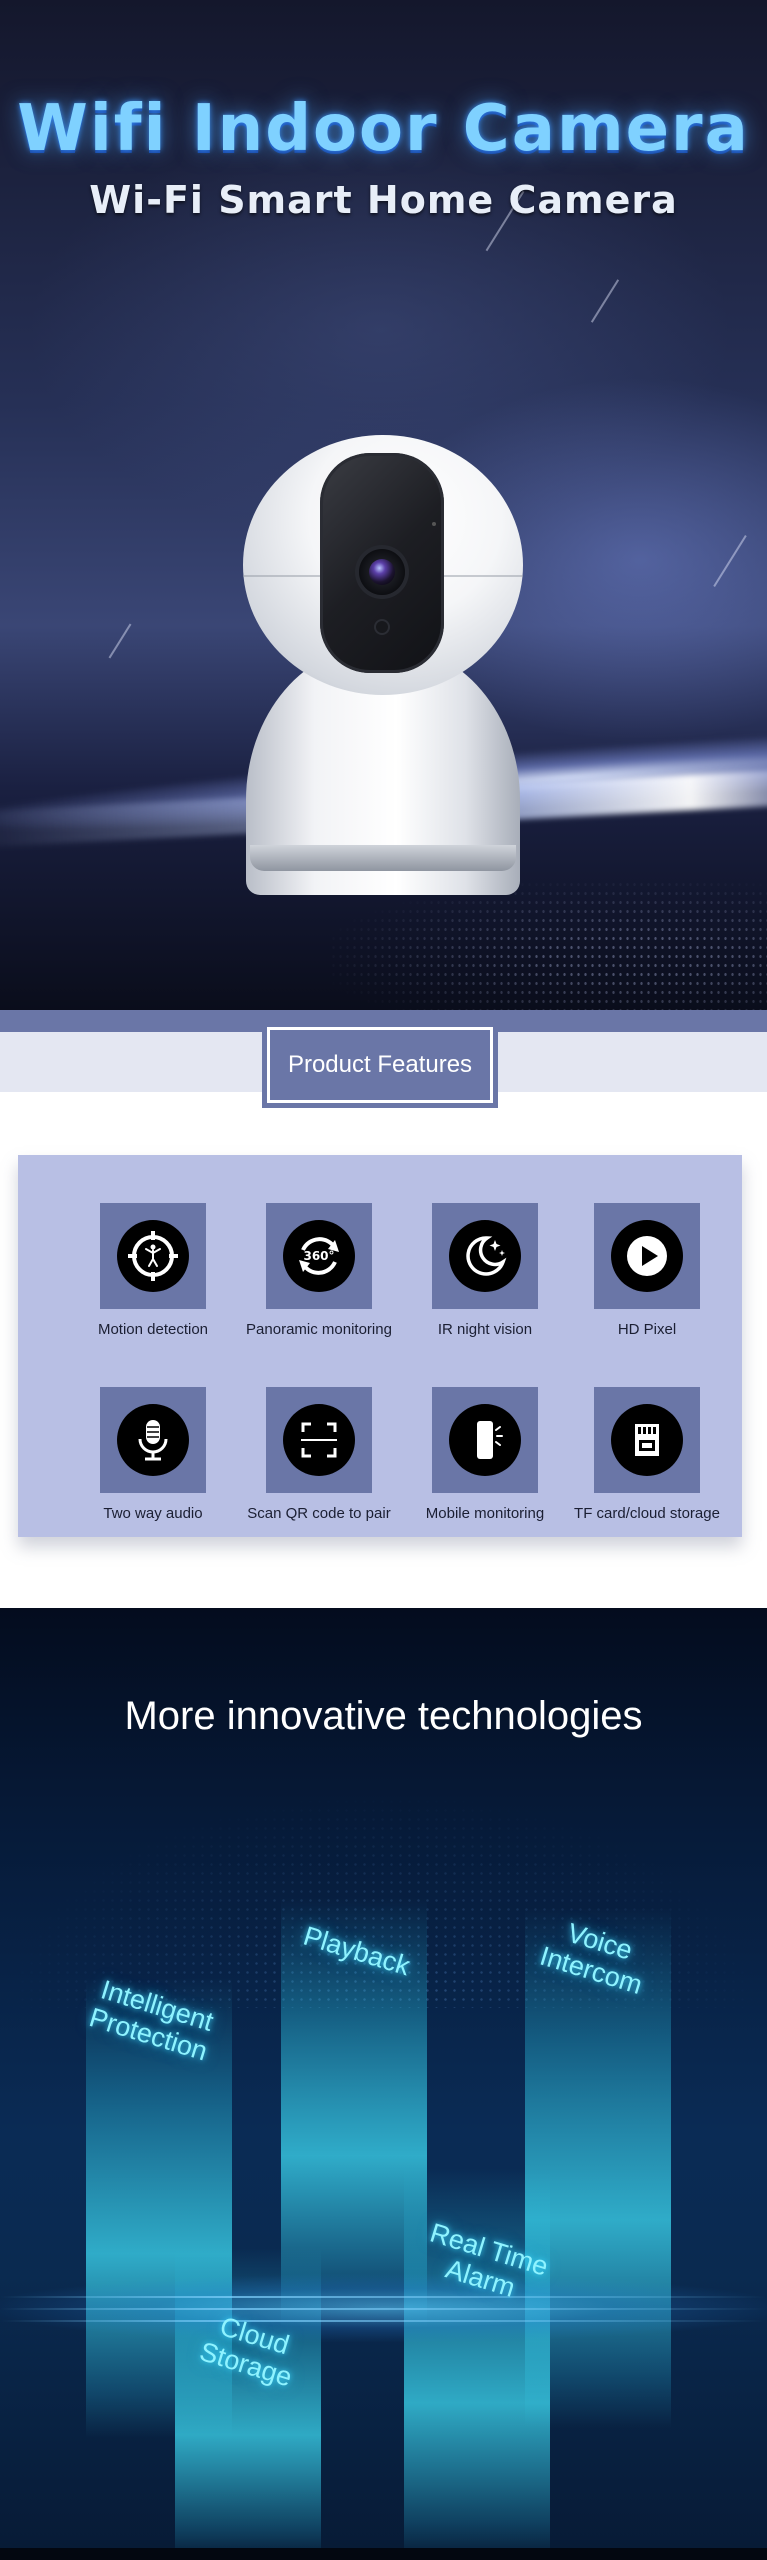  What do you see at coordinates (383, 1716) in the screenshot?
I see `technologies-heading: More innovative technologies` at bounding box center [383, 1716].